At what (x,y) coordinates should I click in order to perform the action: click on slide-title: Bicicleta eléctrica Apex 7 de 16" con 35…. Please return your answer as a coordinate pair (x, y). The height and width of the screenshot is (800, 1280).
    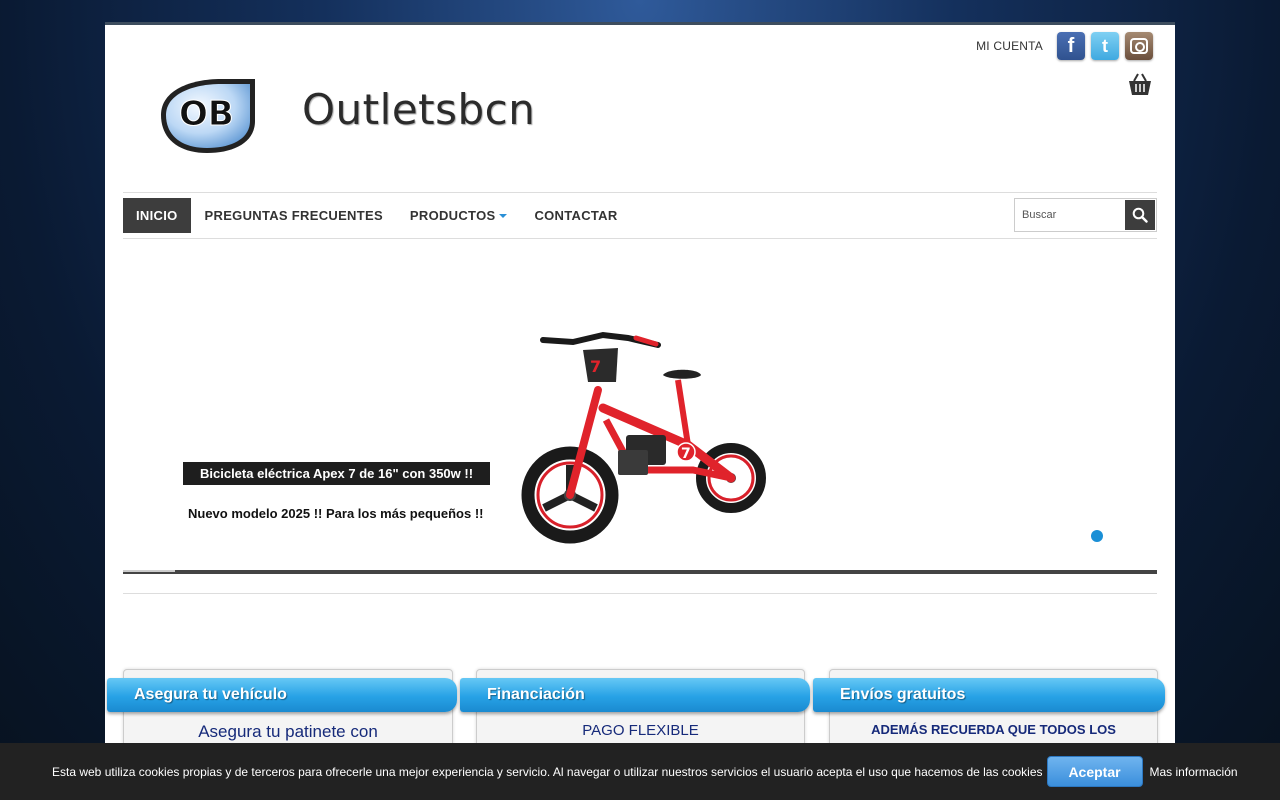
    Looking at the image, I should click on (337, 473).